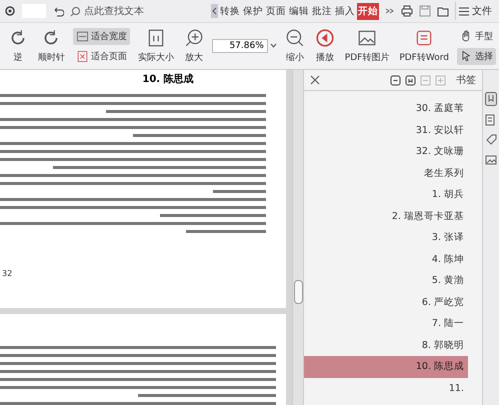 Image resolution: width=499 pixels, height=405 pixels. I want to click on scrollbar, so click(297, 237).